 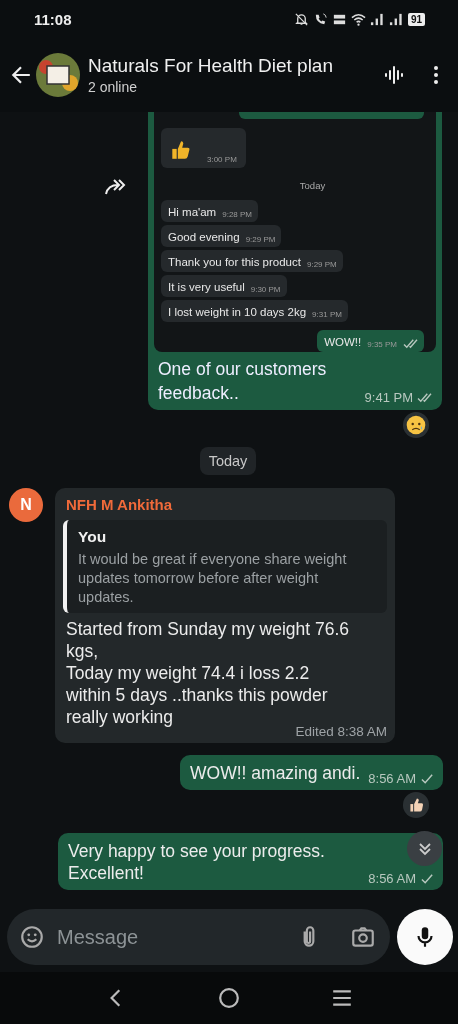 What do you see at coordinates (358, 19) in the screenshot?
I see `wifi-icon` at bounding box center [358, 19].